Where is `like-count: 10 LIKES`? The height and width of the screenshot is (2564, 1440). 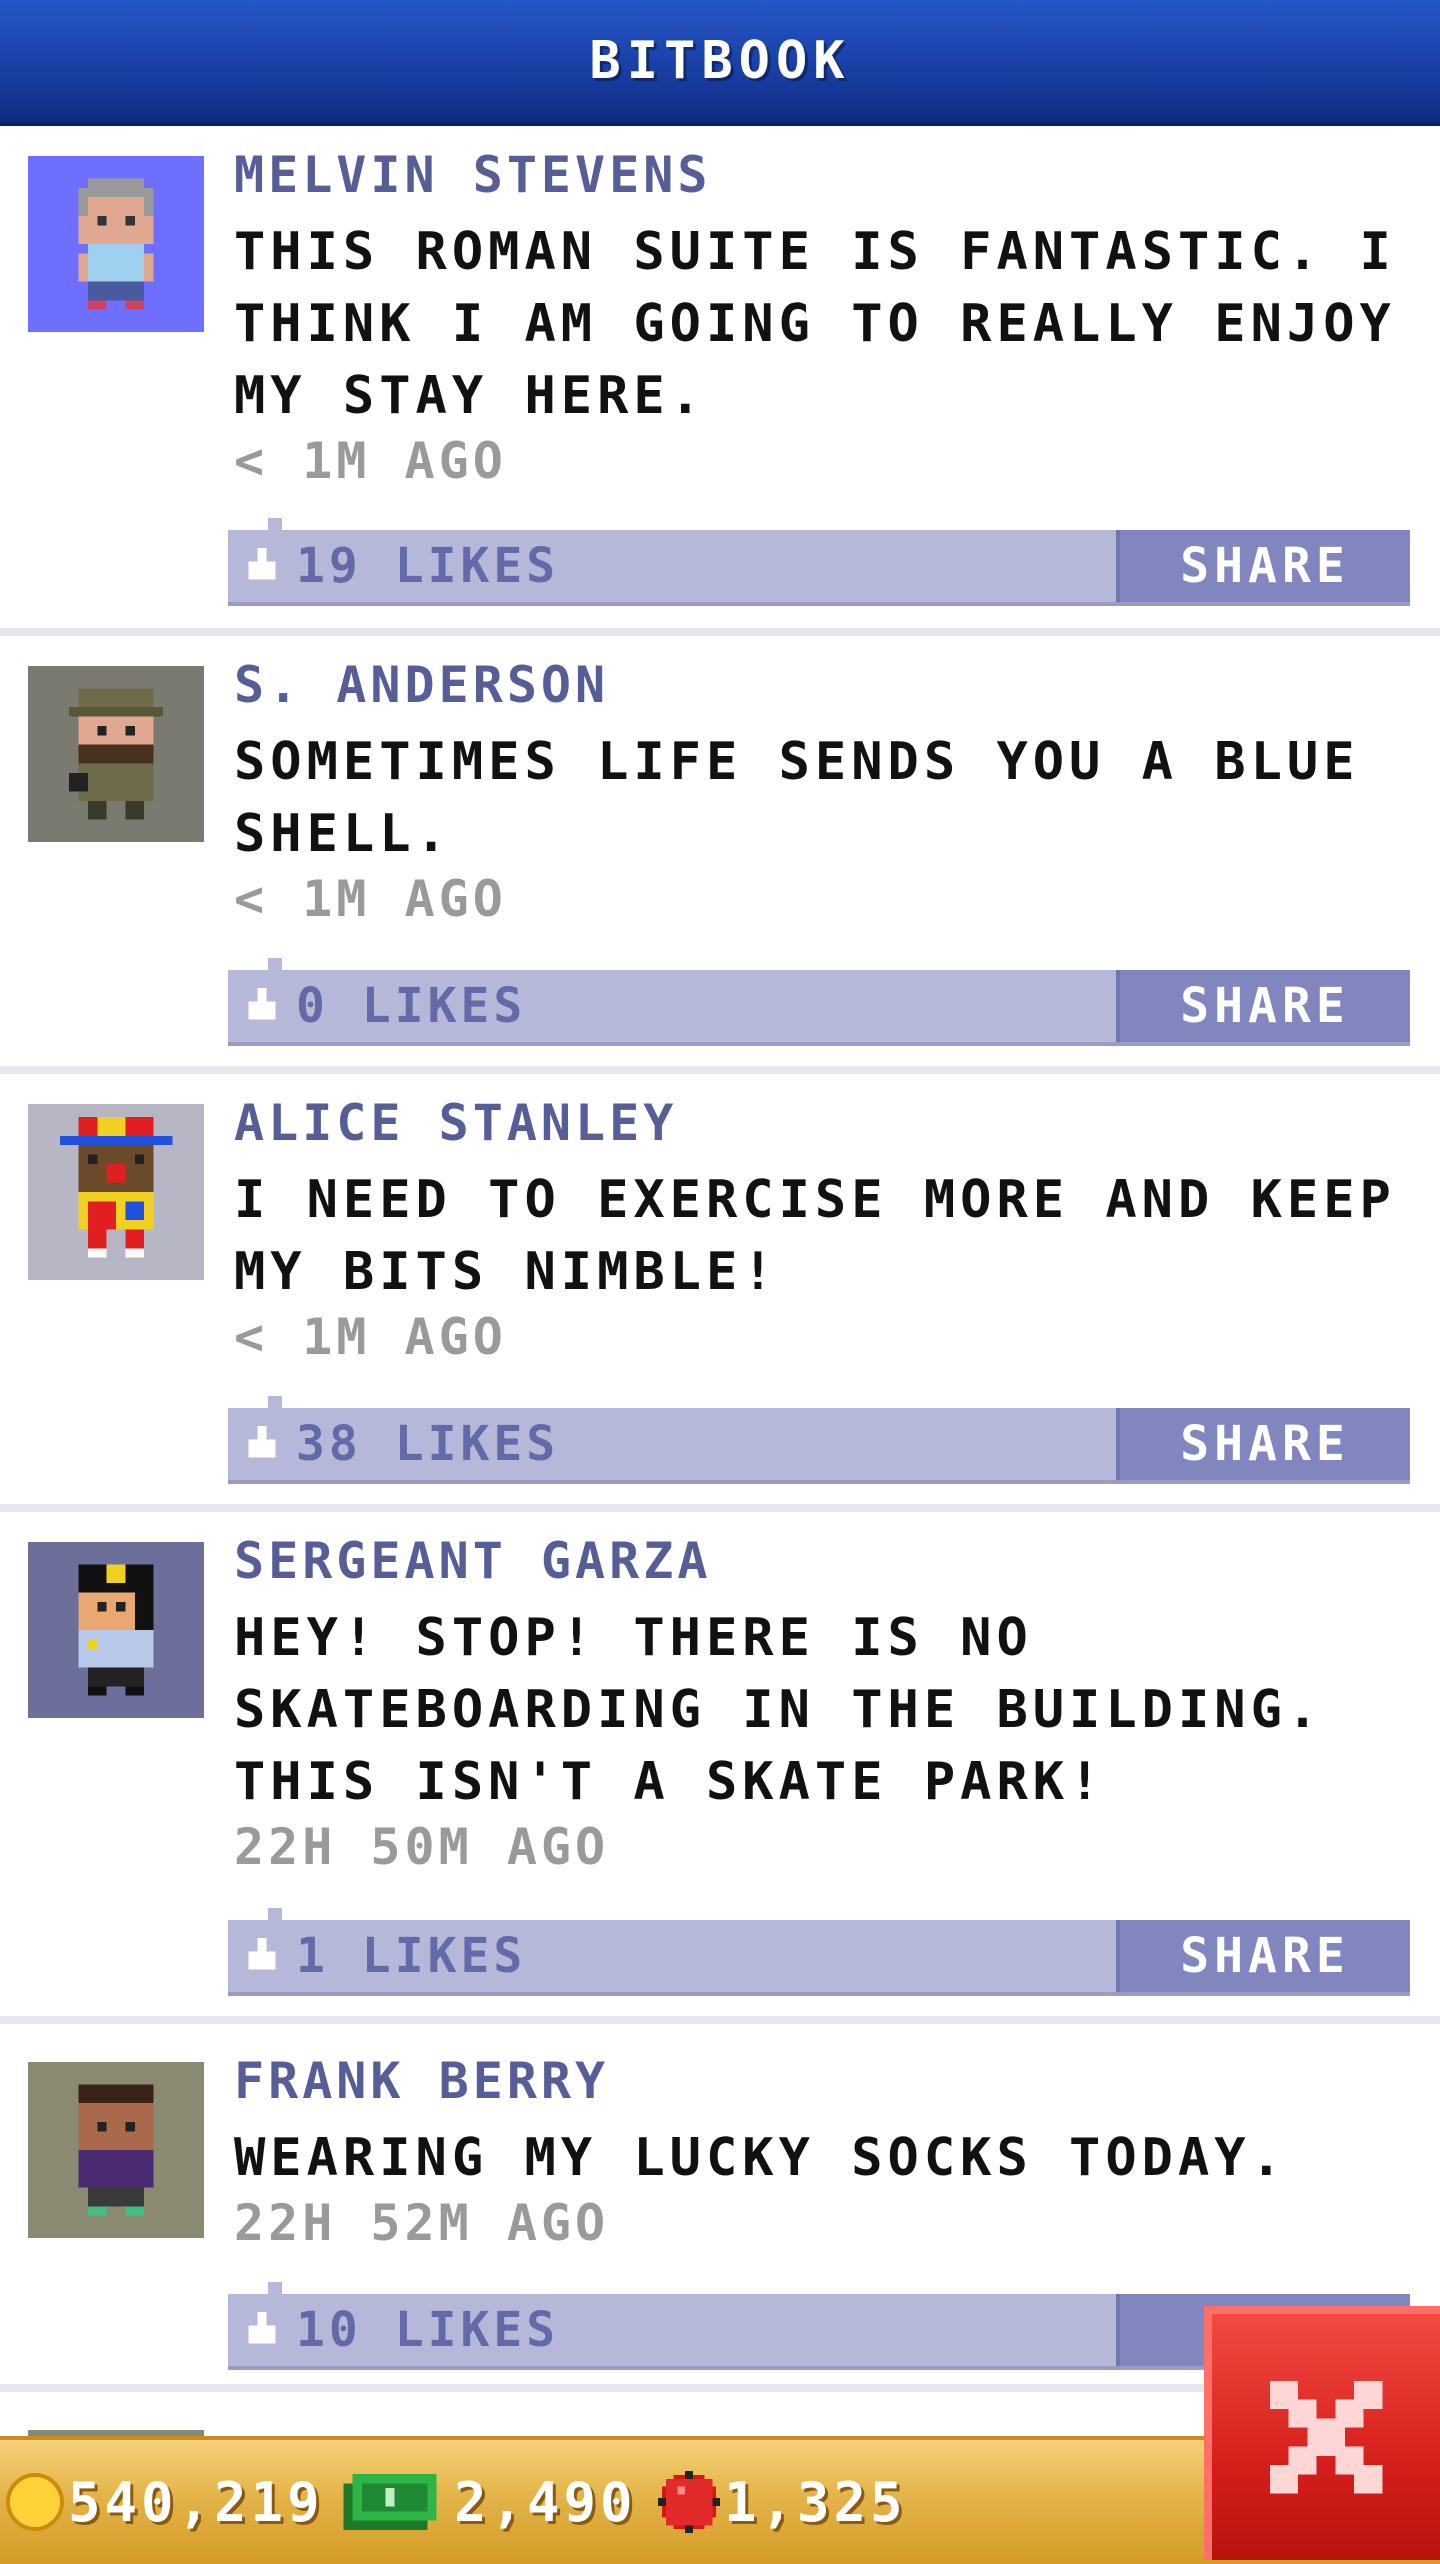
like-count: 10 LIKES is located at coordinates (428, 2330).